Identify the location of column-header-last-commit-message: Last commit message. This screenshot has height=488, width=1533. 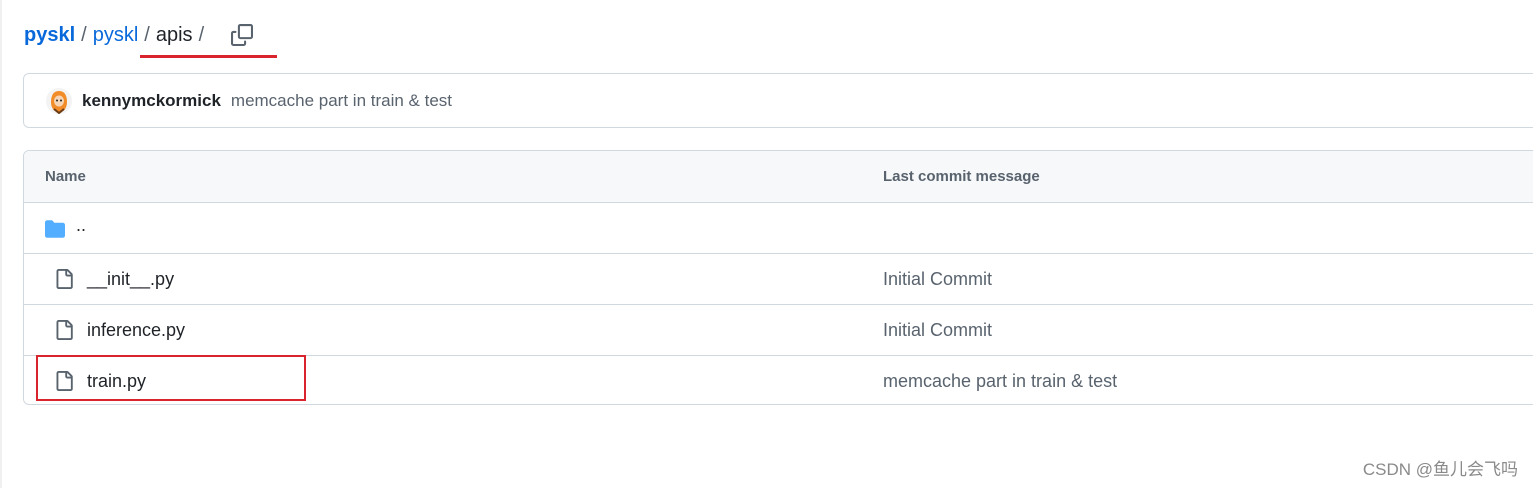
(961, 176).